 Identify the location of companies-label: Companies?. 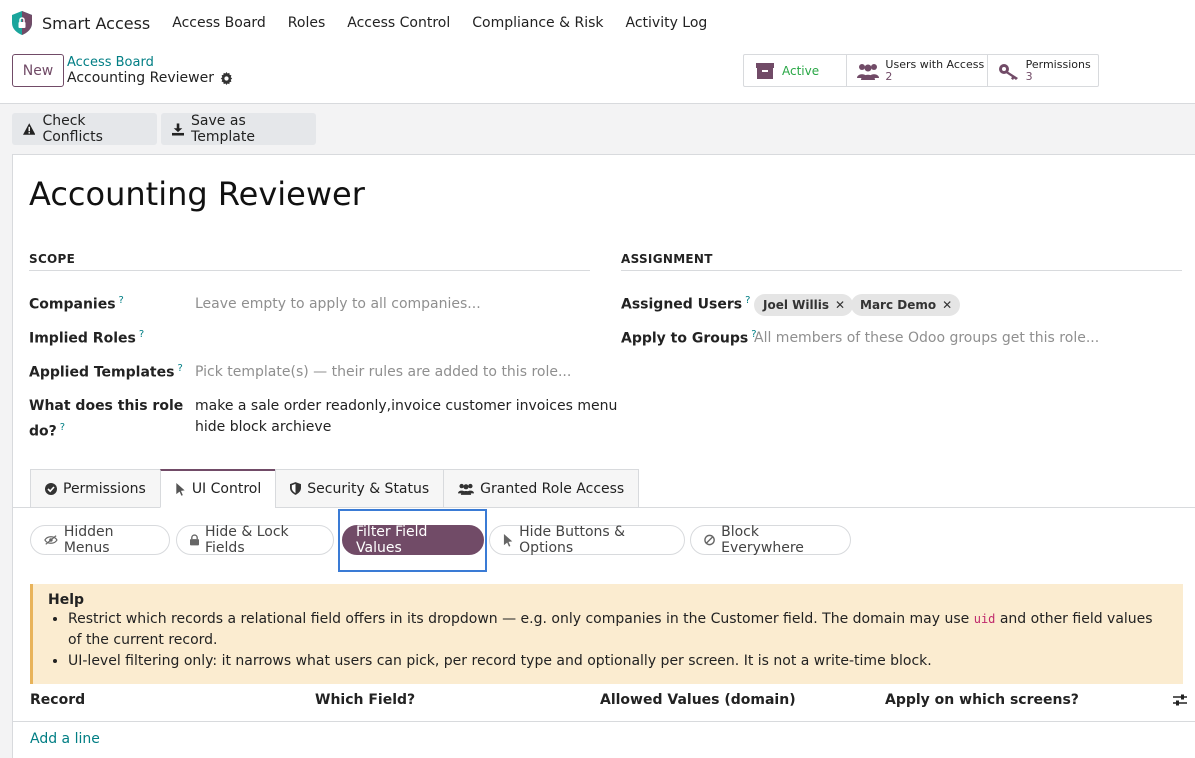
(76, 304).